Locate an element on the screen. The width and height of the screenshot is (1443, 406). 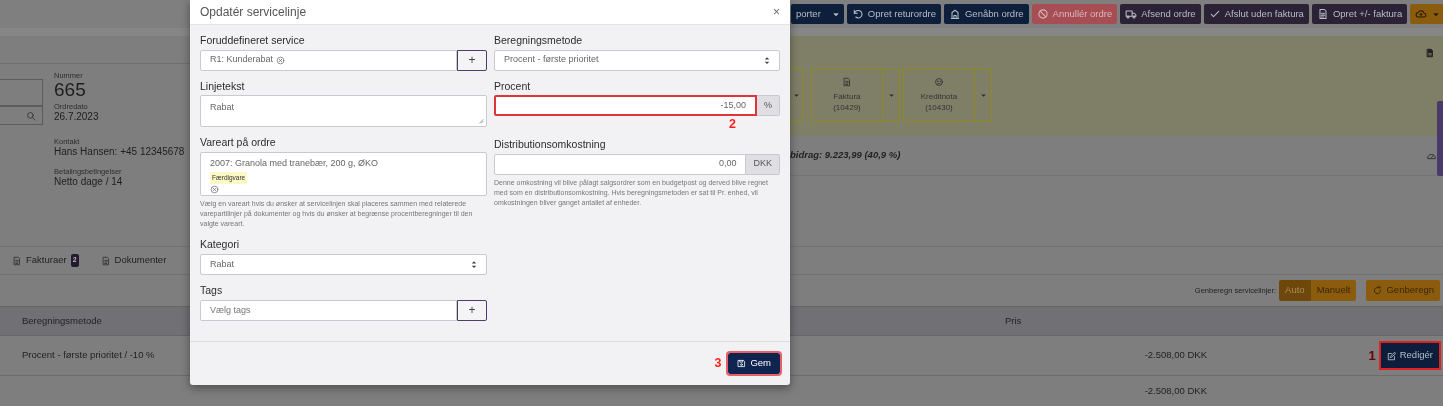
toolbar-button: Afslut uden faktura is located at coordinates (1256, 14).